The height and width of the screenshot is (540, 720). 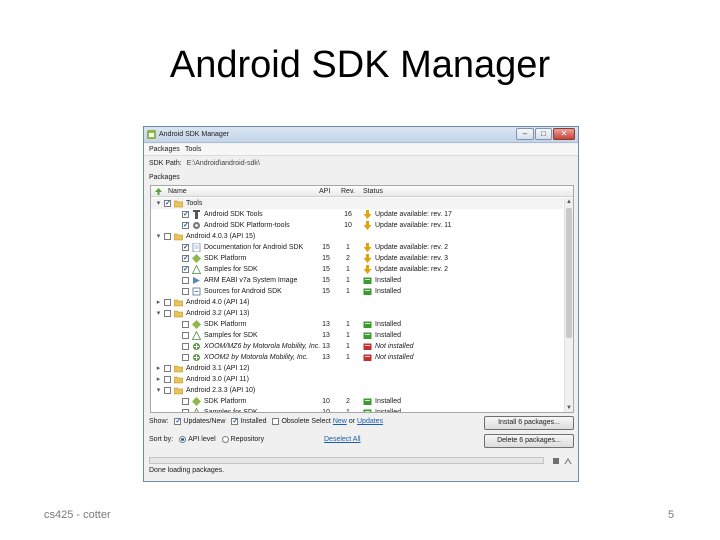 What do you see at coordinates (564, 134) in the screenshot?
I see `close-button: ✕` at bounding box center [564, 134].